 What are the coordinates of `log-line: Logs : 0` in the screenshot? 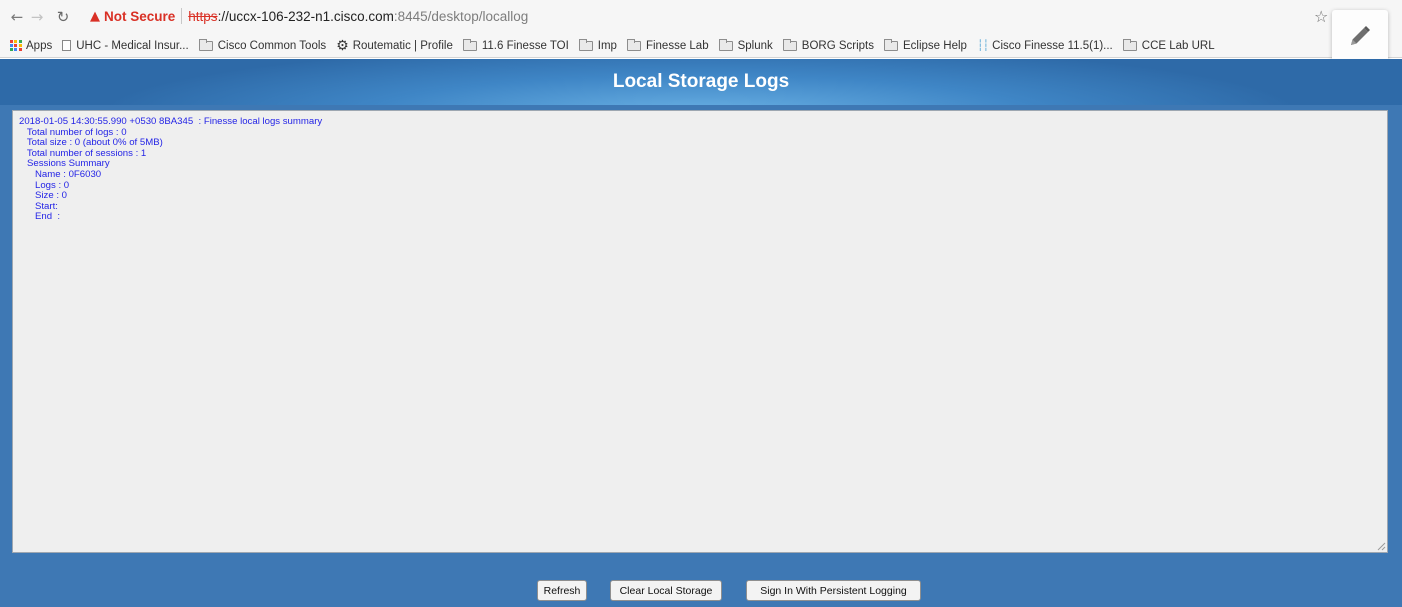 It's located at (44, 185).